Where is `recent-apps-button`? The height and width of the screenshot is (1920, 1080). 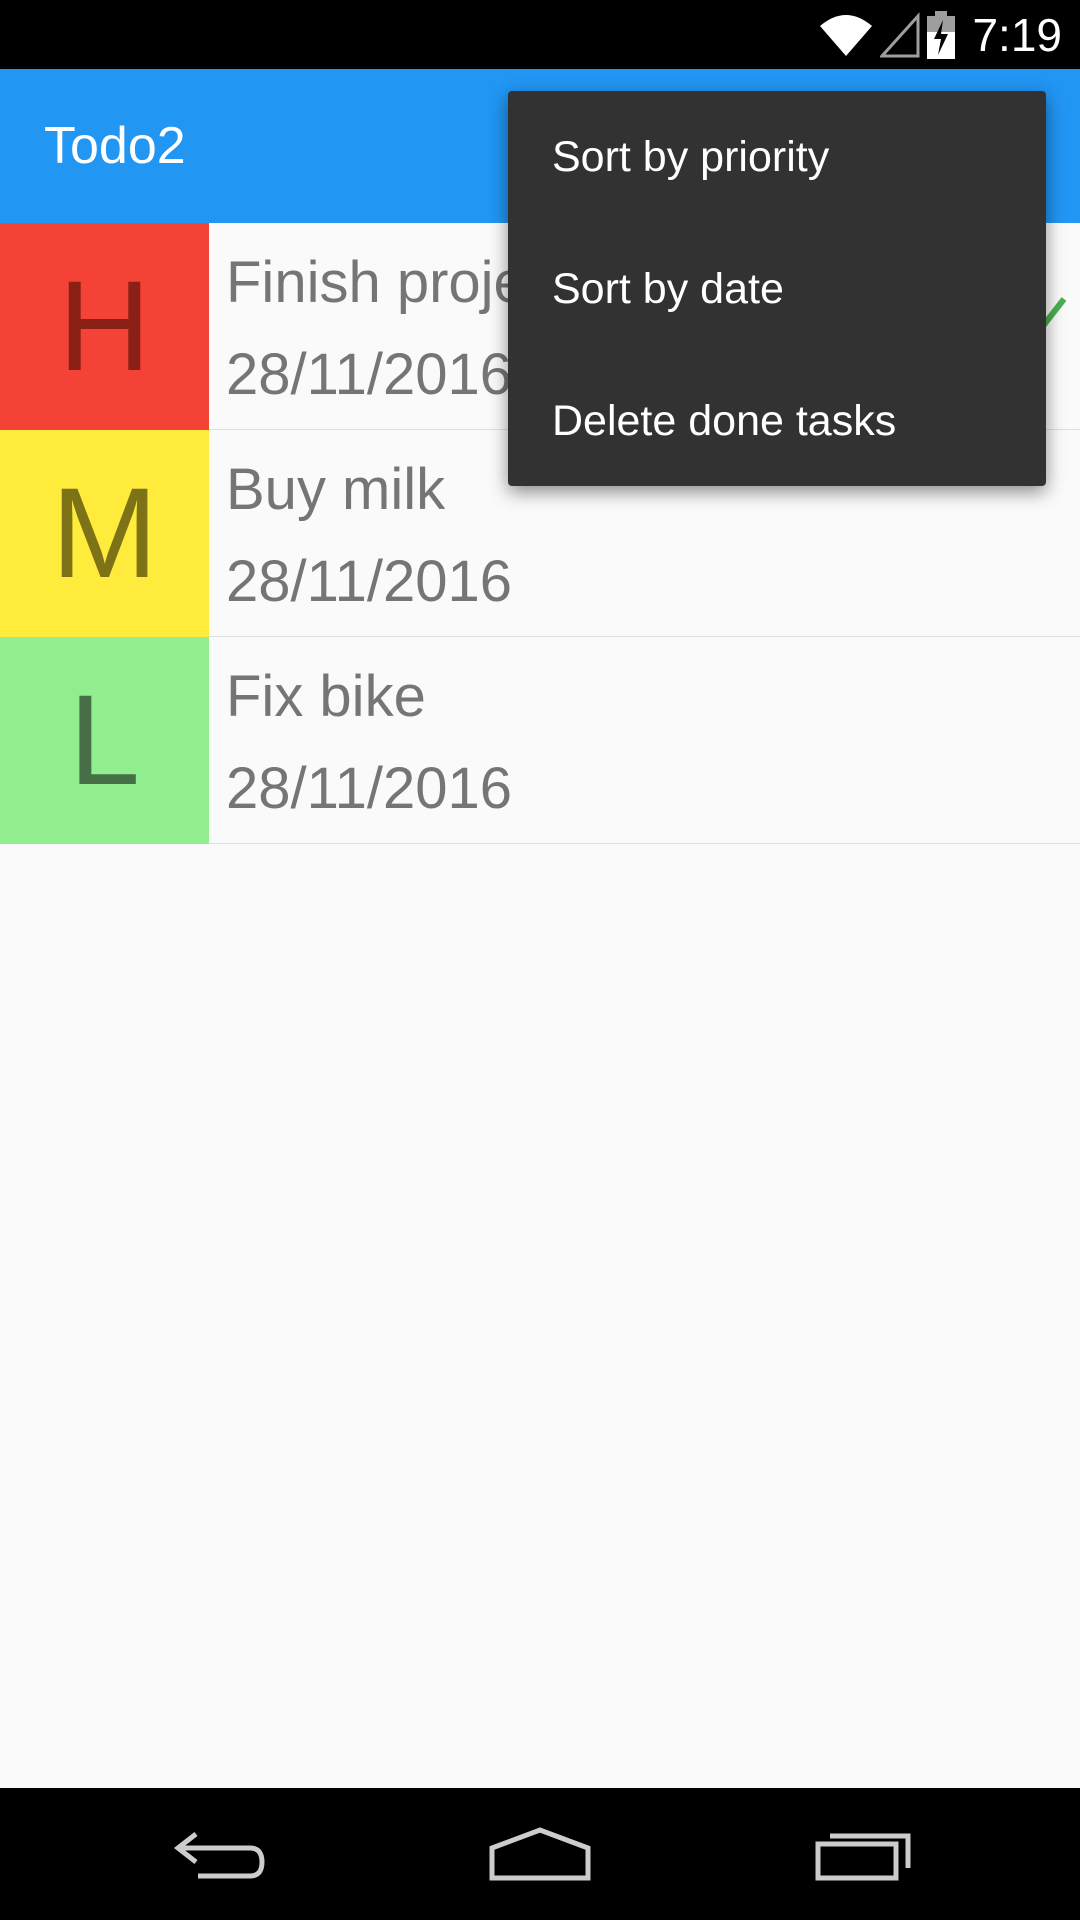
recent-apps-button is located at coordinates (864, 1854).